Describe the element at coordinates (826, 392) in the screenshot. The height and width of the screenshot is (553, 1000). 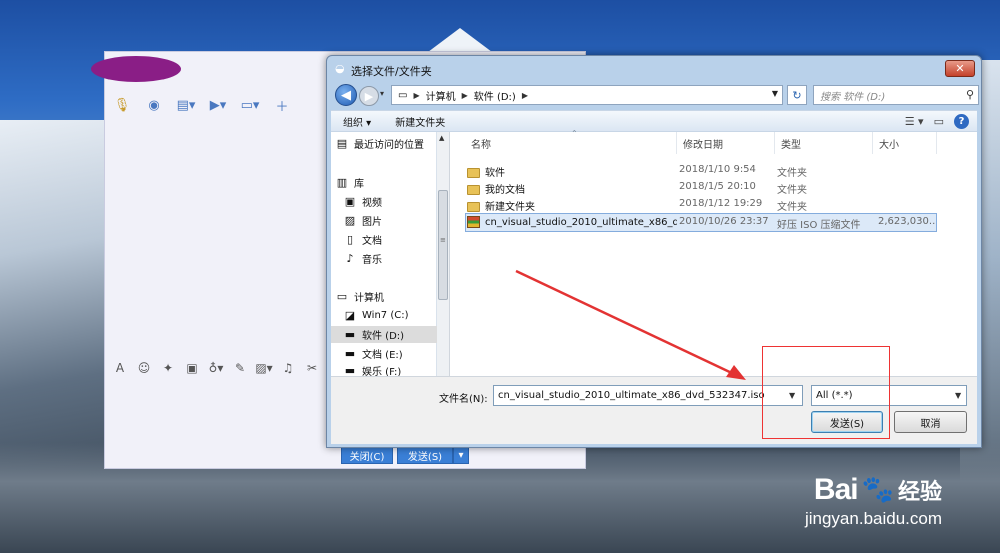
I see `annotation-highlight-box` at that location.